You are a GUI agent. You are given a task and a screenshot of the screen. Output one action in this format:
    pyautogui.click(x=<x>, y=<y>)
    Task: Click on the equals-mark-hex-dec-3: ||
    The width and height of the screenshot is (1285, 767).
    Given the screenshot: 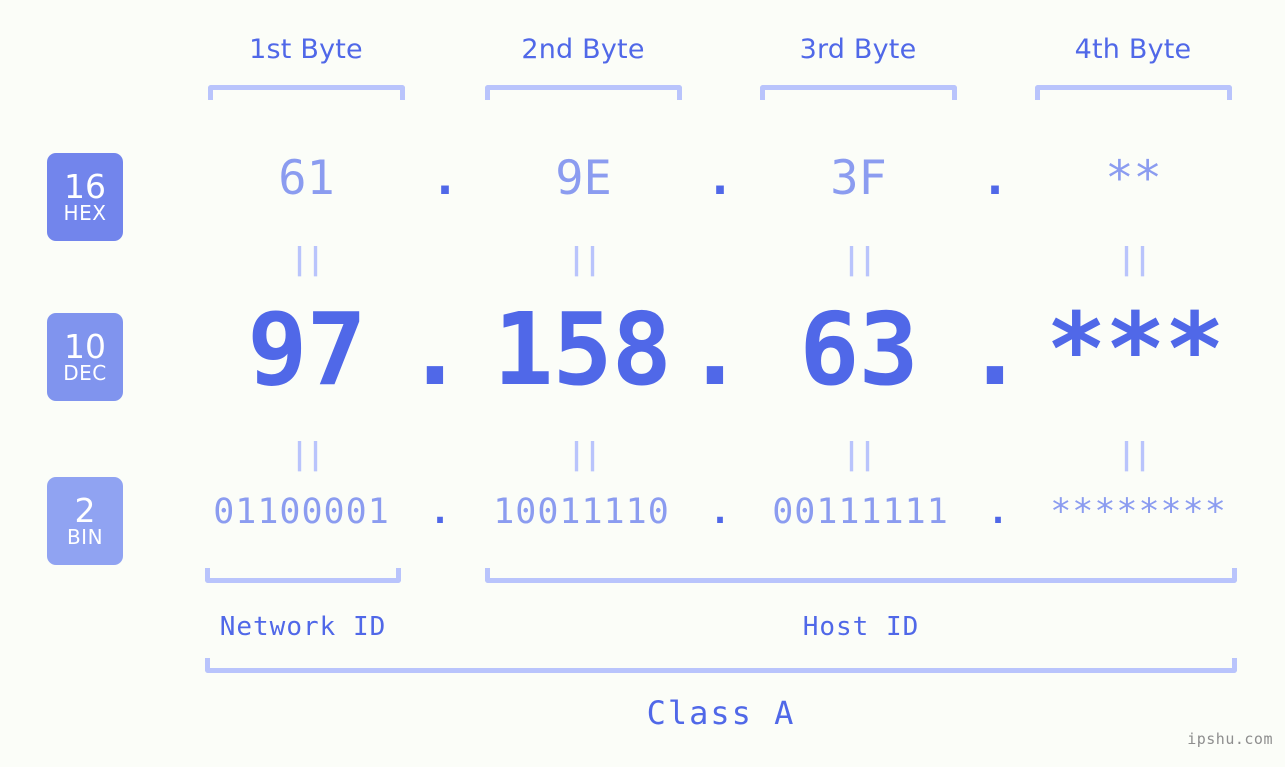 What is the action you would take?
    pyautogui.click(x=859, y=259)
    